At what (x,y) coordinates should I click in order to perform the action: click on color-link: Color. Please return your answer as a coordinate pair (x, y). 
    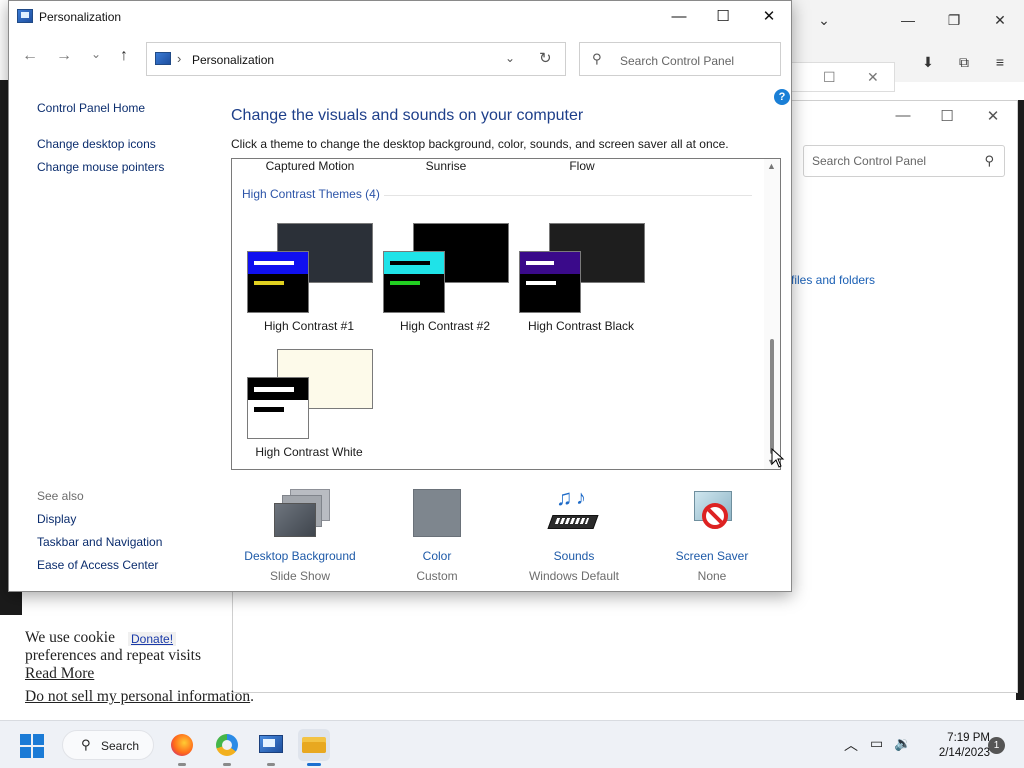
    Looking at the image, I should click on (437, 556).